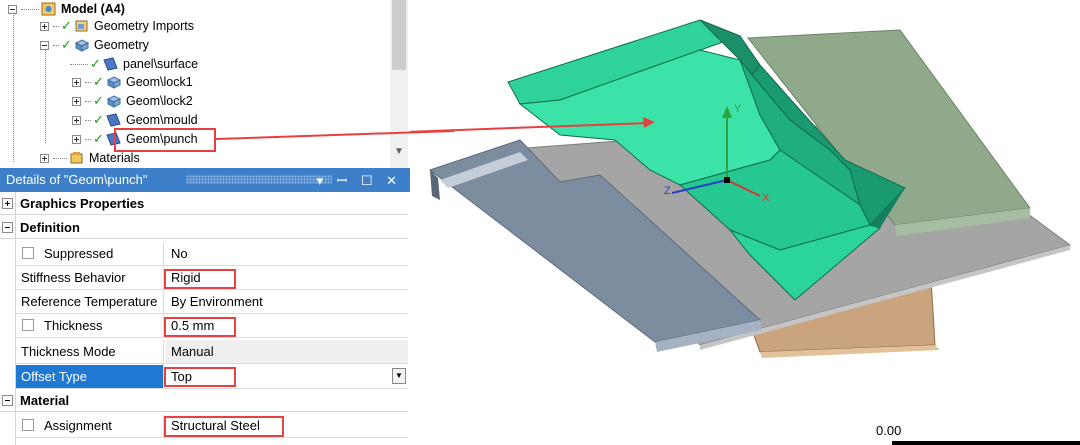 This screenshot has width=1080, height=445. Describe the element at coordinates (165, 140) in the screenshot. I see `punch-highlight-box` at that location.